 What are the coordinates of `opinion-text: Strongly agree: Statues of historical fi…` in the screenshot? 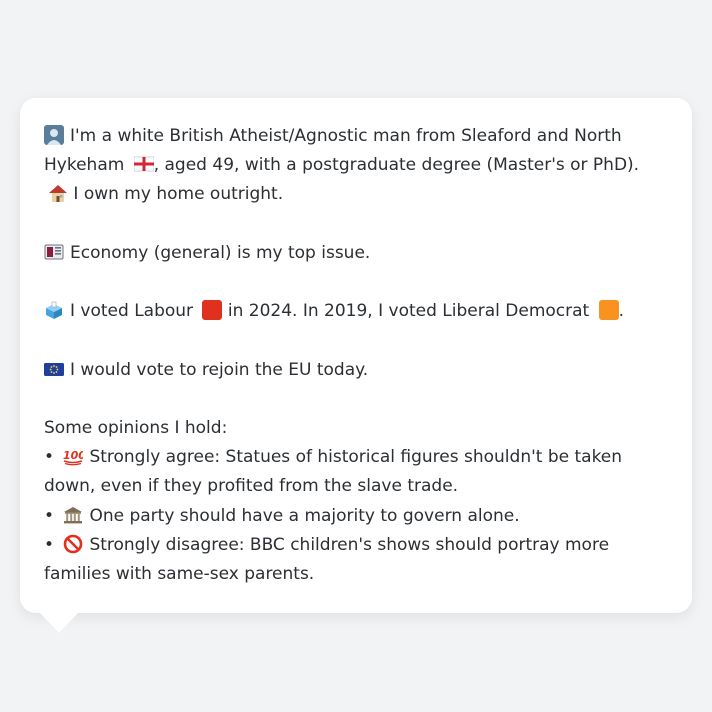 It's located at (333, 472).